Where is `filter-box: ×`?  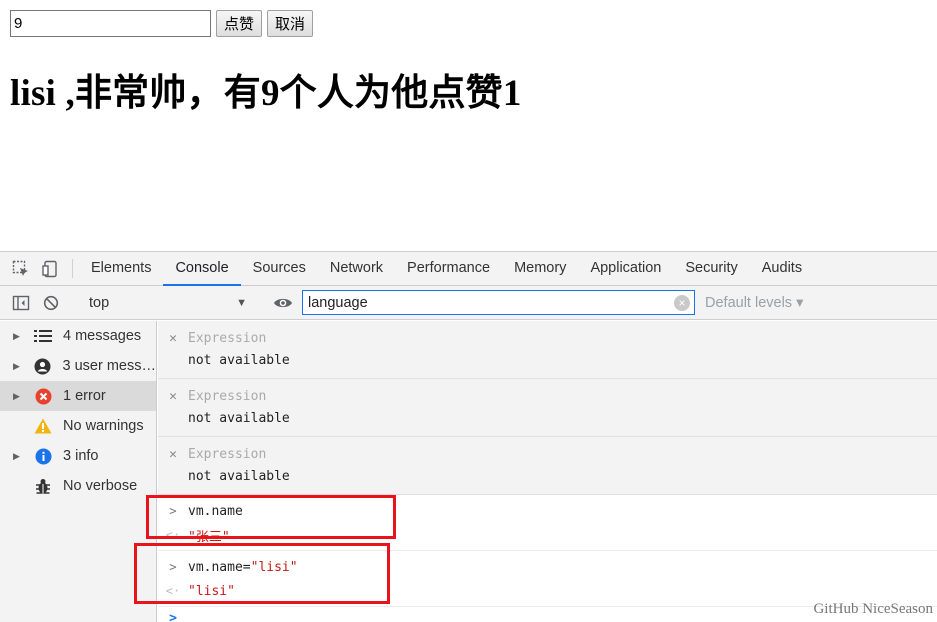 filter-box: × is located at coordinates (498, 302).